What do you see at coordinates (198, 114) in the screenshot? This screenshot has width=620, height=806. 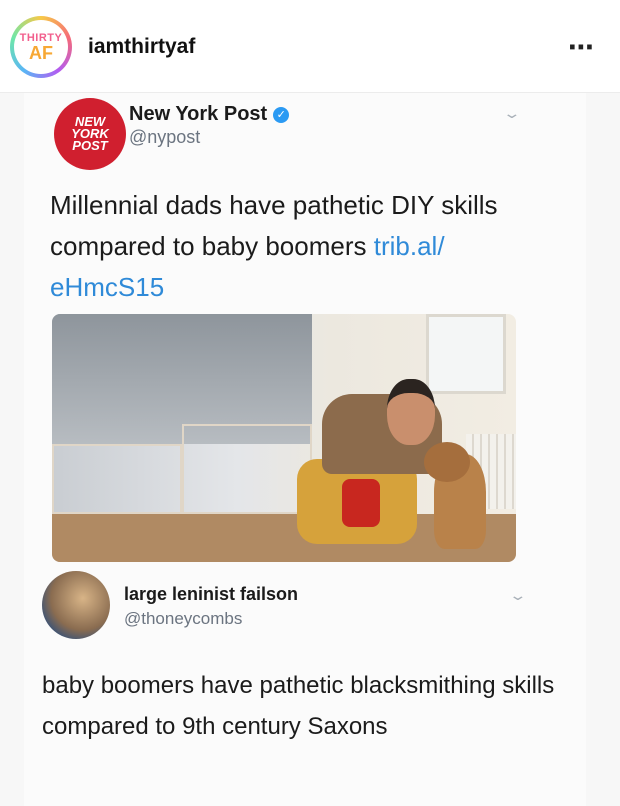 I see `tweet1-name-text: New York Post` at bounding box center [198, 114].